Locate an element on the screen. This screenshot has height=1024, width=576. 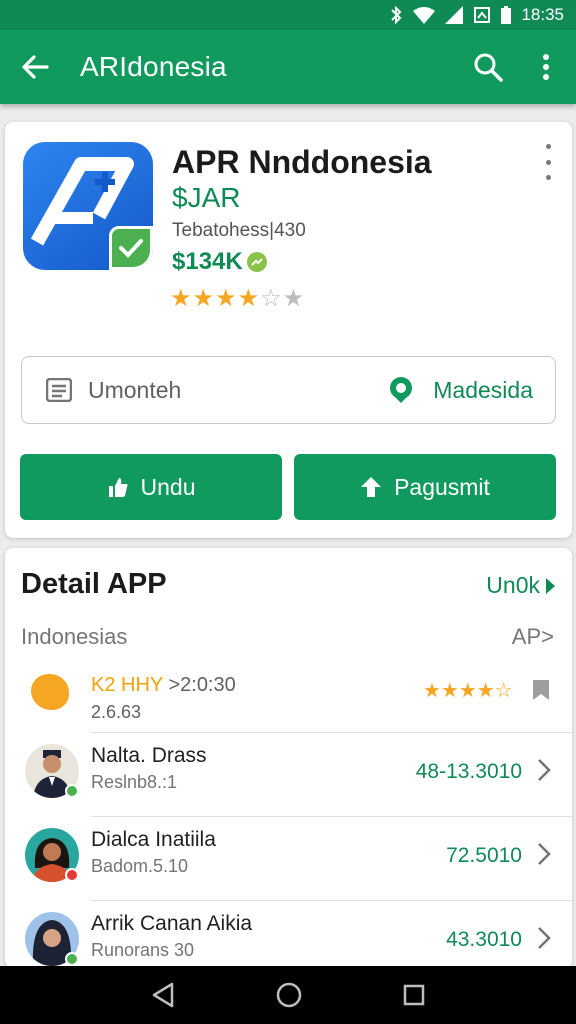
overflow-menu-button is located at coordinates (546, 67).